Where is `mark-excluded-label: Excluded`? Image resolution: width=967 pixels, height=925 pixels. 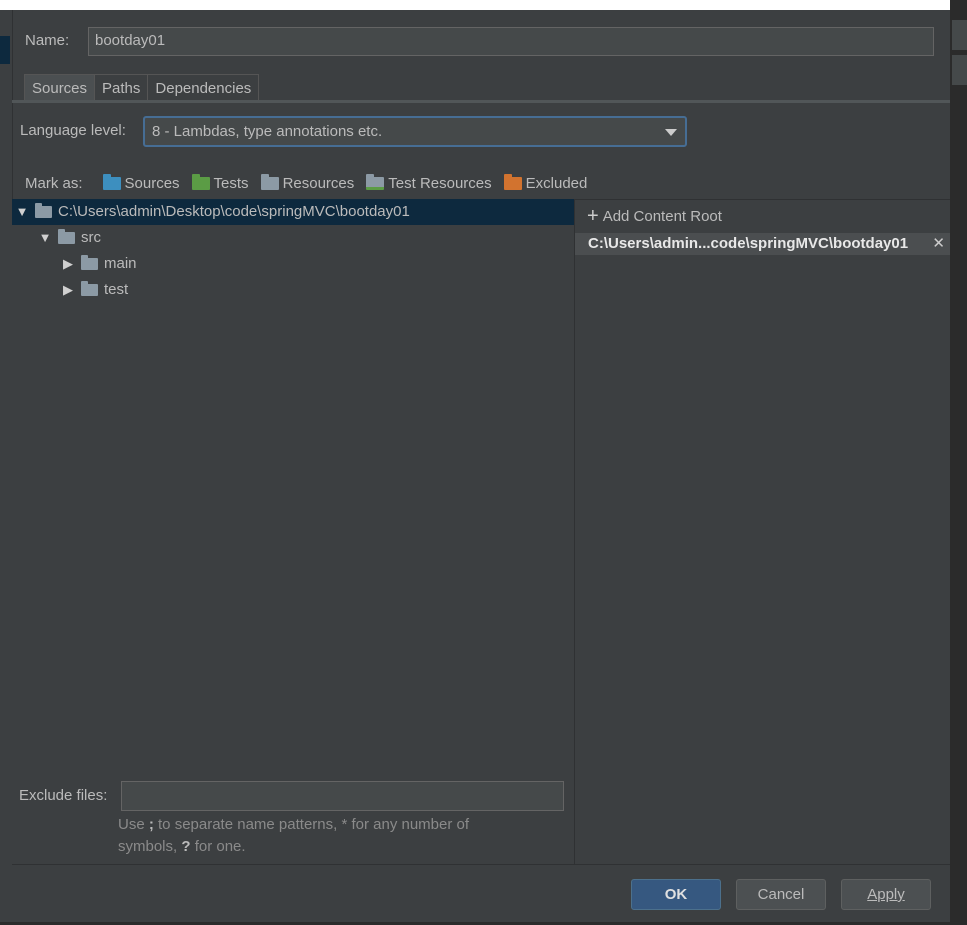 mark-excluded-label: Excluded is located at coordinates (556, 183).